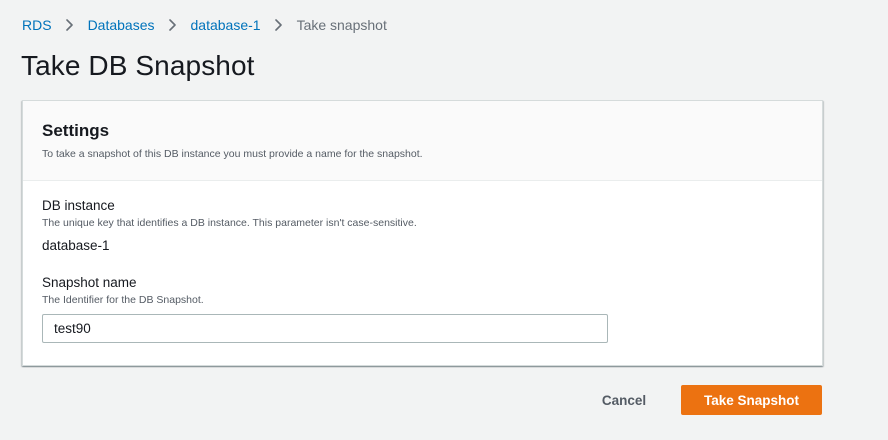 The height and width of the screenshot is (440, 888). What do you see at coordinates (341, 25) in the screenshot?
I see `breadcrumb-item-take-snapshot: Take snapshot` at bounding box center [341, 25].